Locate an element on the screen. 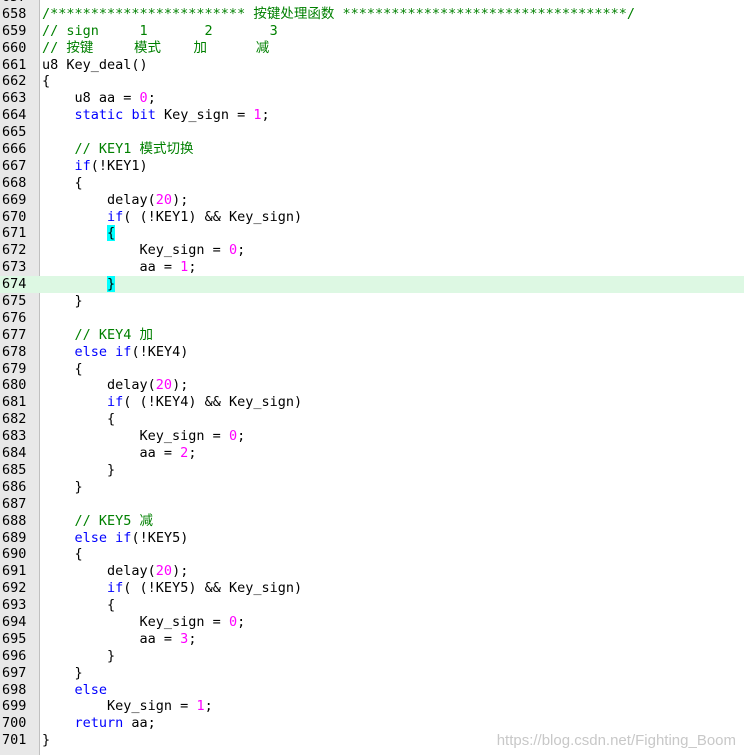 This screenshot has width=744, height=755. line-number: 660 is located at coordinates (14, 47).